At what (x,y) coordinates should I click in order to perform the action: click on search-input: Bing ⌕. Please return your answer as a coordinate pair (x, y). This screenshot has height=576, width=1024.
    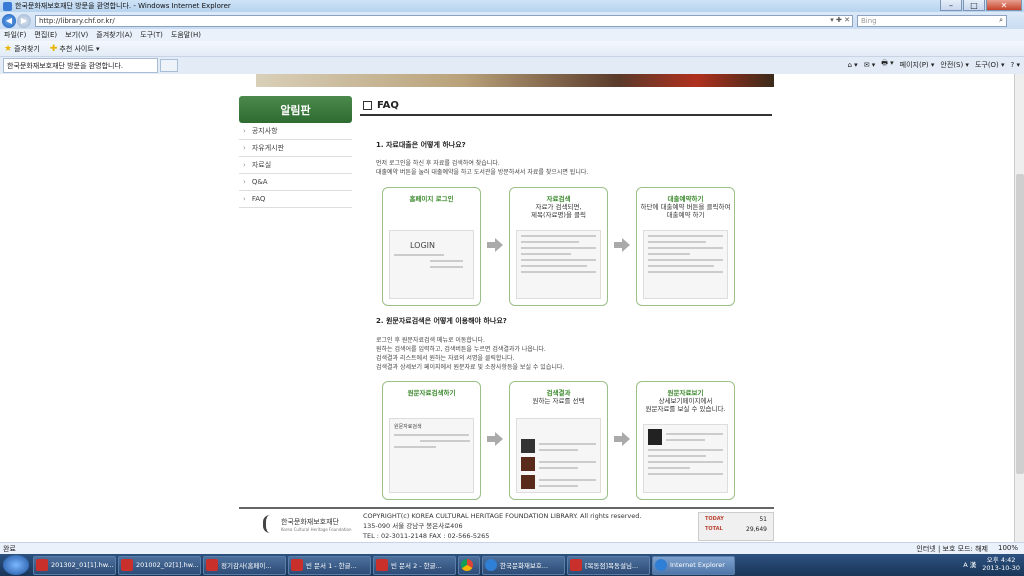
    Looking at the image, I should click on (932, 20).